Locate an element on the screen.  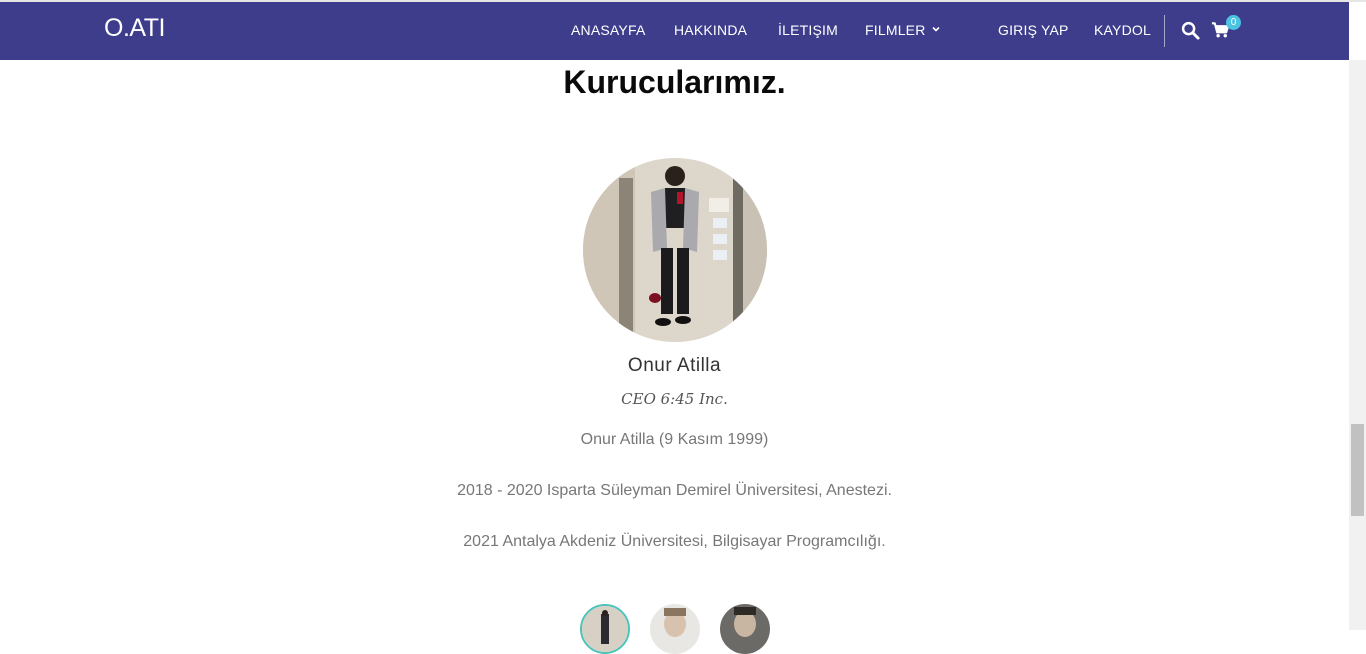
search-icon is located at coordinates (1190, 30).